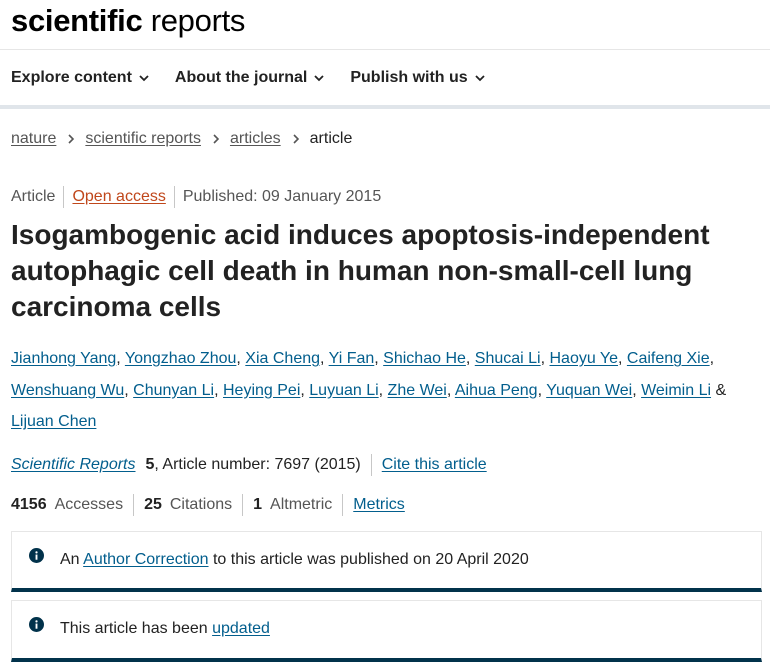  I want to click on nav-label: About the journal, so click(241, 77).